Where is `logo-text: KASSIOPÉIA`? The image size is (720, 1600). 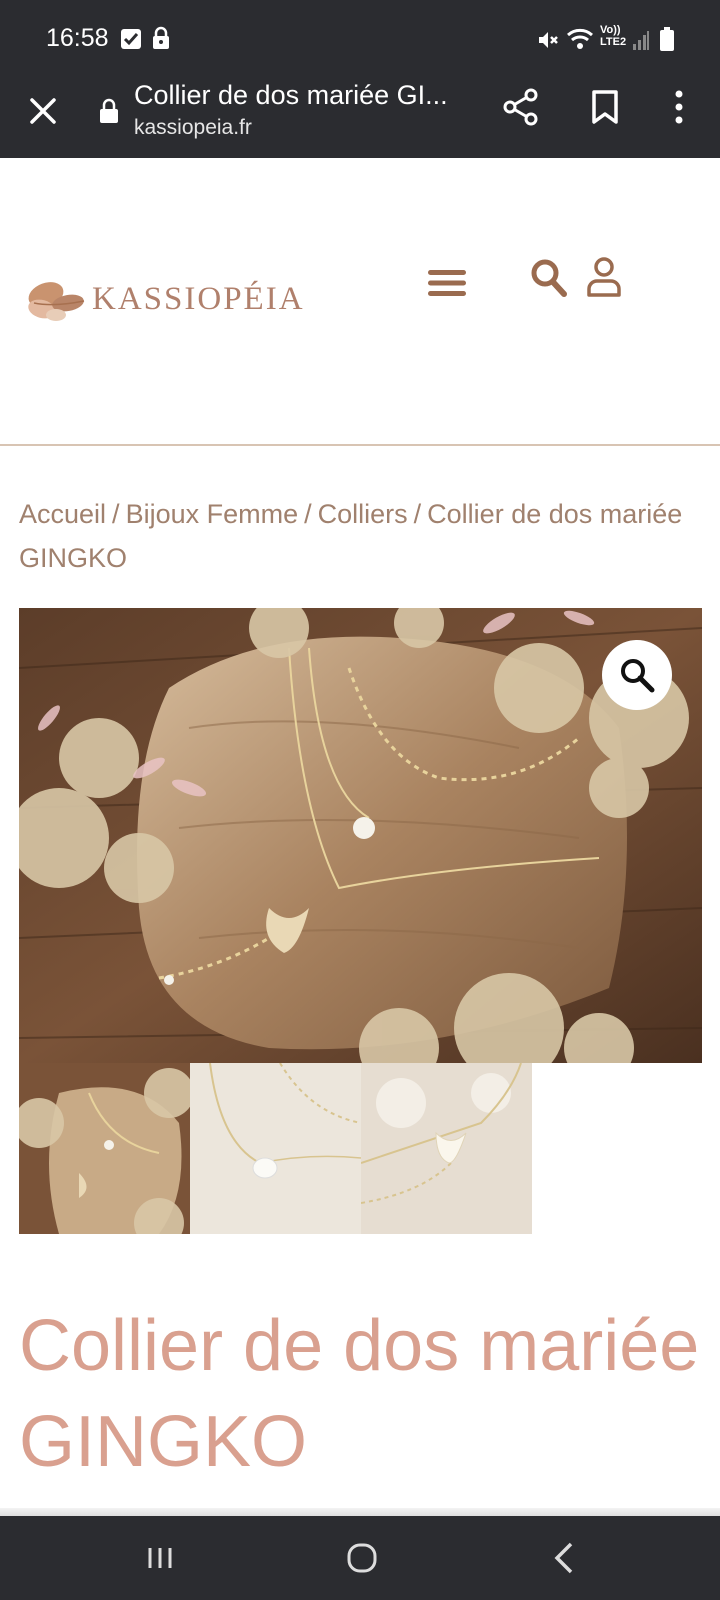 logo-text: KASSIOPÉIA is located at coordinates (198, 299).